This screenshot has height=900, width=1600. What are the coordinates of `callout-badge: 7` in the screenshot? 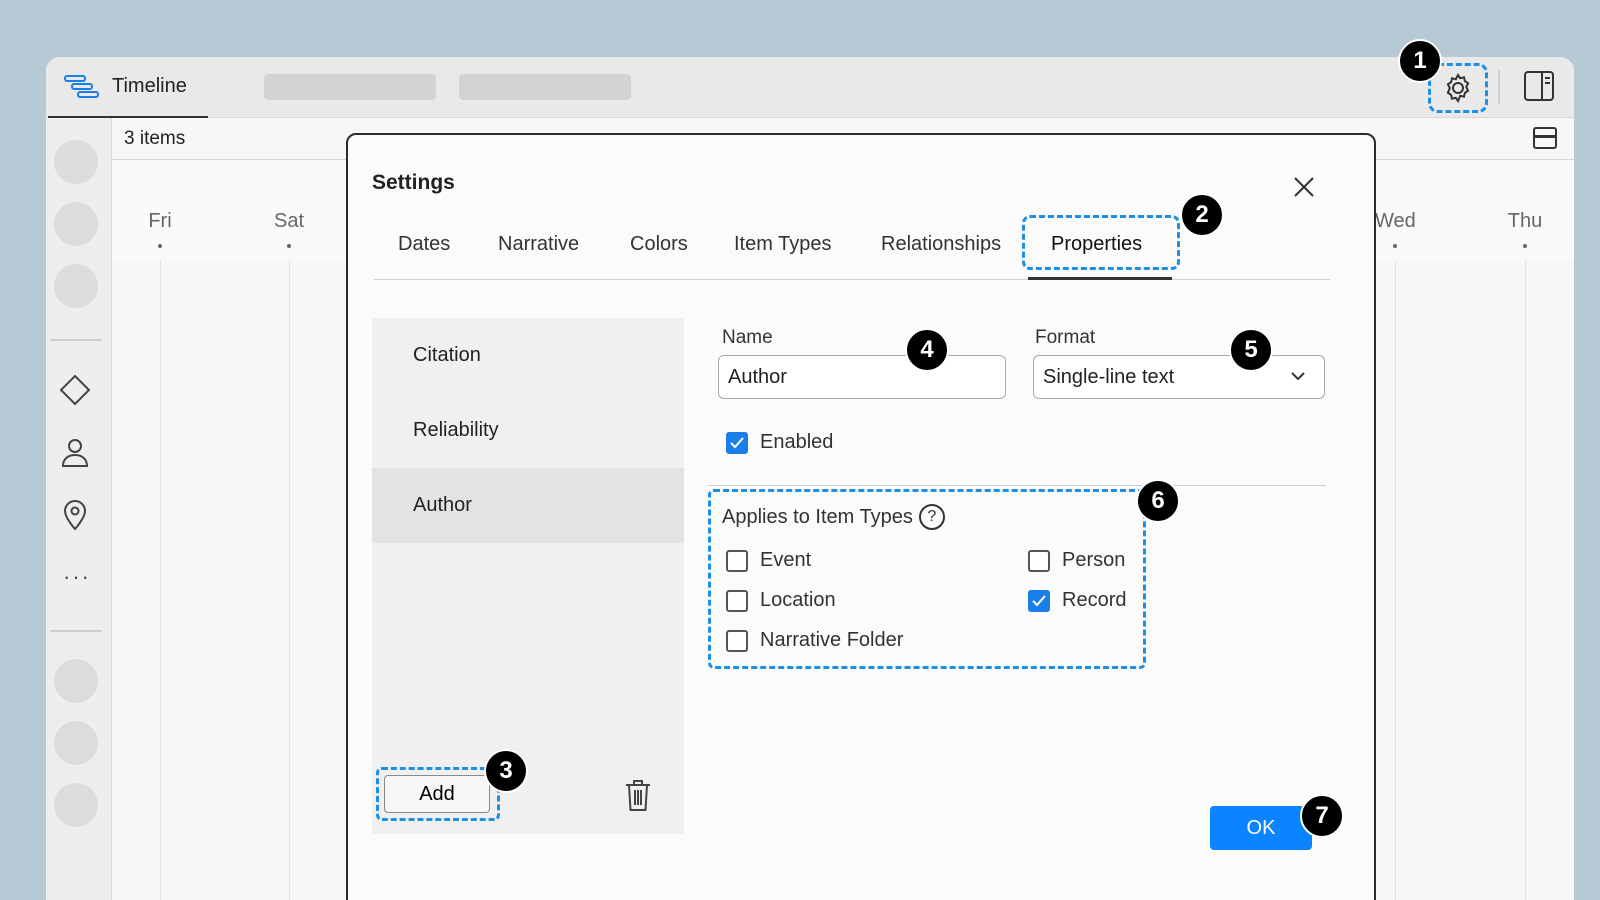 It's located at (1322, 816).